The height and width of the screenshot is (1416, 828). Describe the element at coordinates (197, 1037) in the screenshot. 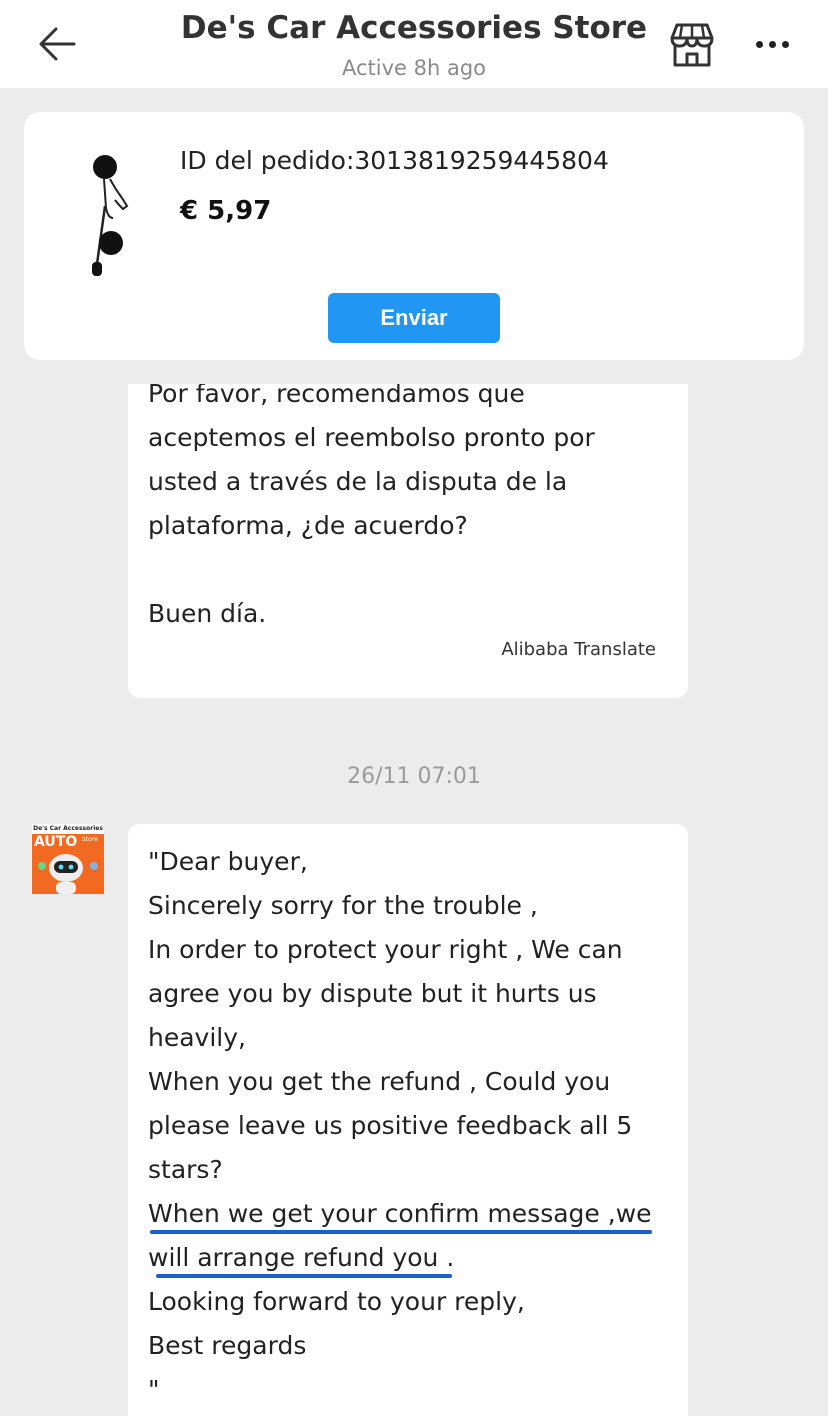

I see `message-line: heavily,` at that location.